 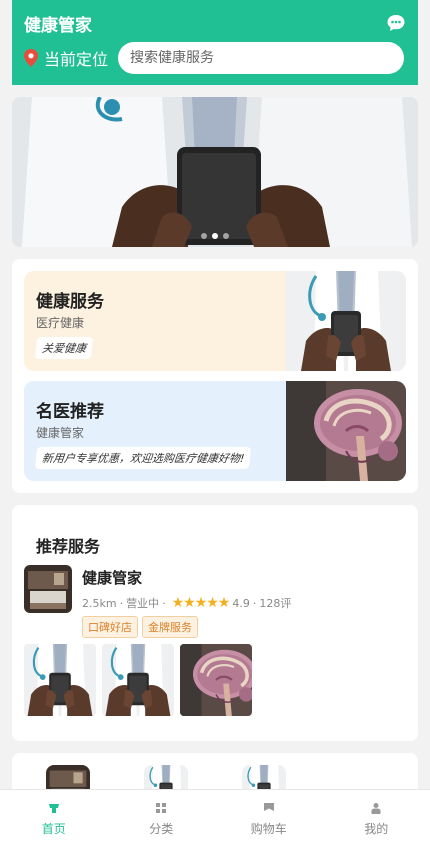 What do you see at coordinates (268, 829) in the screenshot?
I see `tab-label: 购物车` at bounding box center [268, 829].